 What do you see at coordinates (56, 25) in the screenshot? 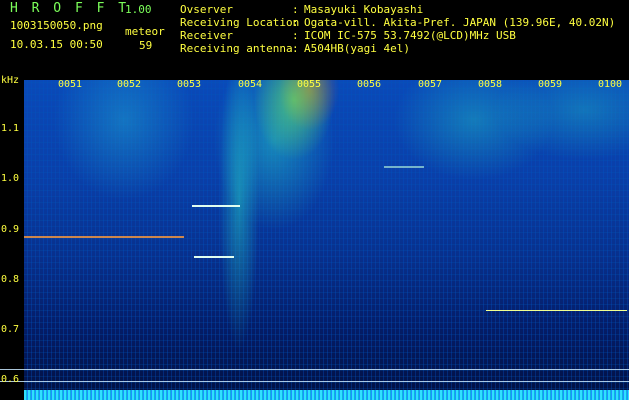
I see `file-name: 1003150050.png` at bounding box center [56, 25].